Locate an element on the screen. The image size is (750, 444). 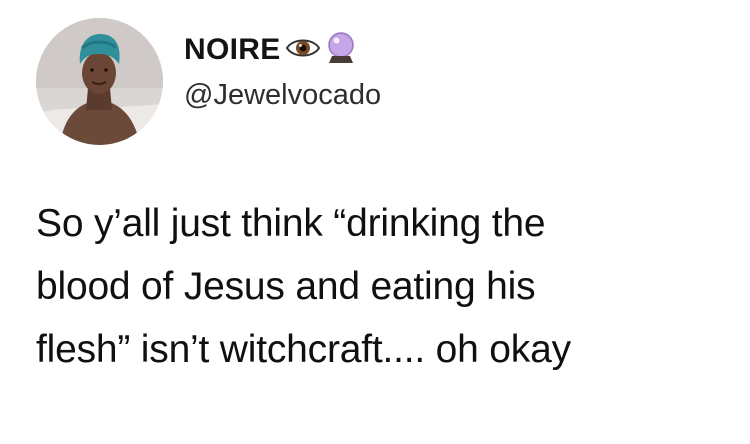
tweet-text-line: blood of Jesus and eating his is located at coordinates (286, 286).